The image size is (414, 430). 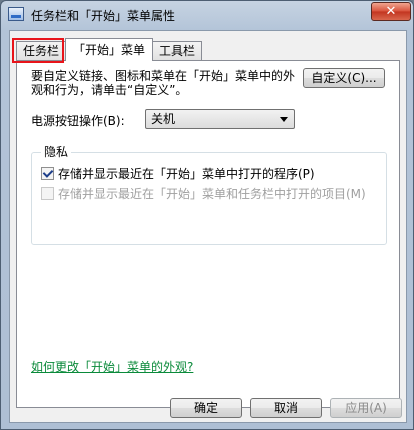 What do you see at coordinates (56, 151) in the screenshot?
I see `privacy-title: 隐私` at bounding box center [56, 151].